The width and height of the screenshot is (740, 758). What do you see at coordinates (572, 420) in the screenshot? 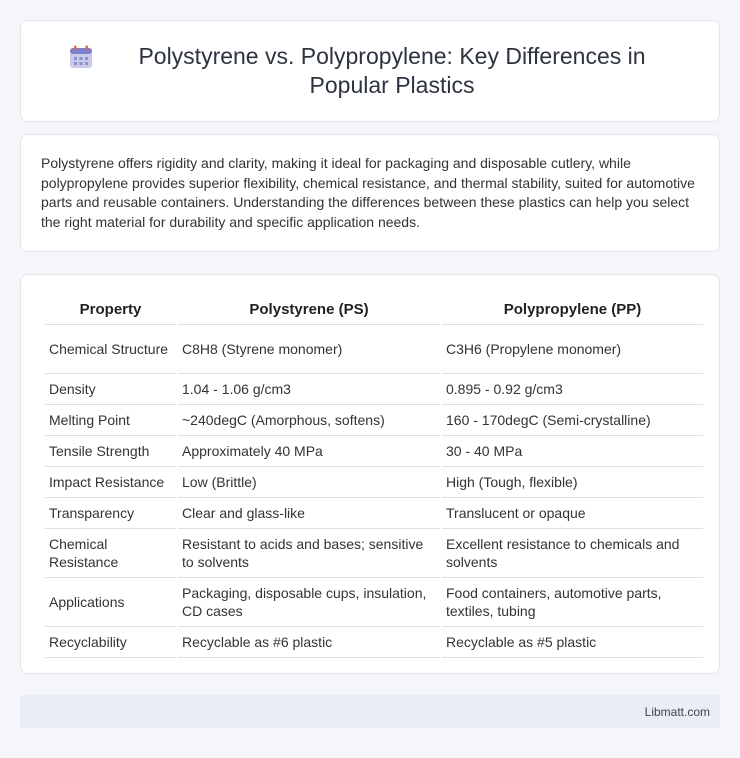
I see `pp-cell: 160 - 170degC (Semi-crystalline)` at bounding box center [572, 420].